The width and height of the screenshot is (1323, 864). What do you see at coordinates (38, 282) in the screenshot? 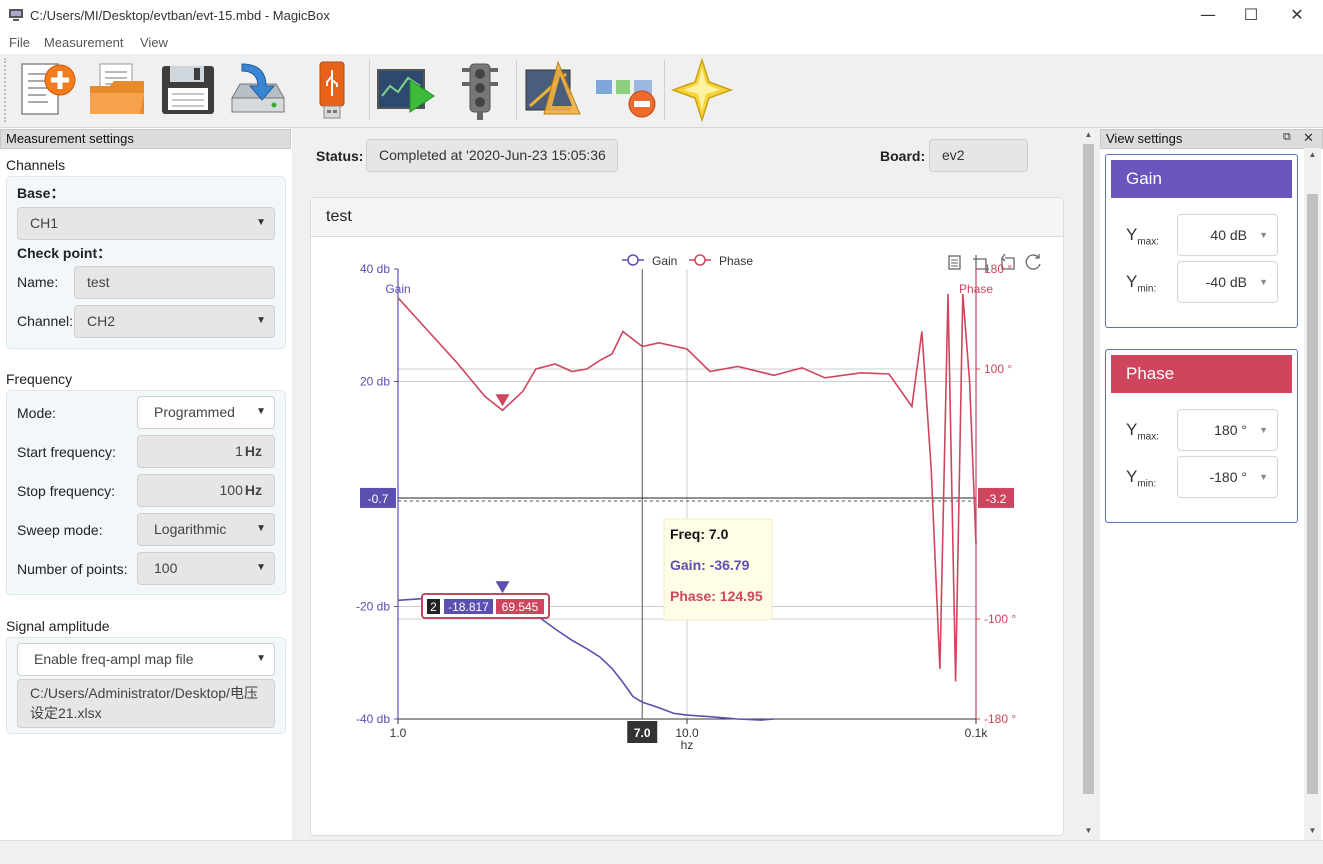
I see `name-label: Name:` at bounding box center [38, 282].